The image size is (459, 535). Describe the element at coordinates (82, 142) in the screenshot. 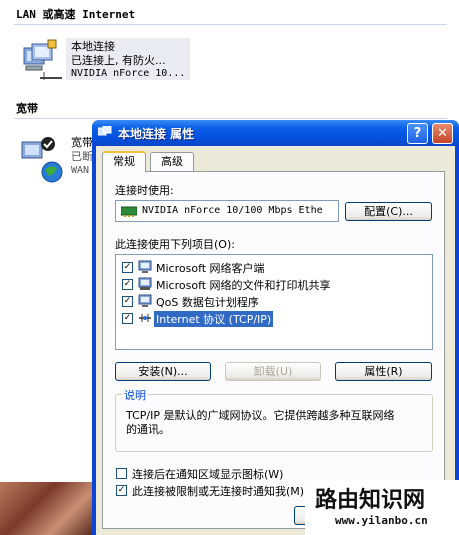

I see `broadband-connection-name: 宽带` at that location.